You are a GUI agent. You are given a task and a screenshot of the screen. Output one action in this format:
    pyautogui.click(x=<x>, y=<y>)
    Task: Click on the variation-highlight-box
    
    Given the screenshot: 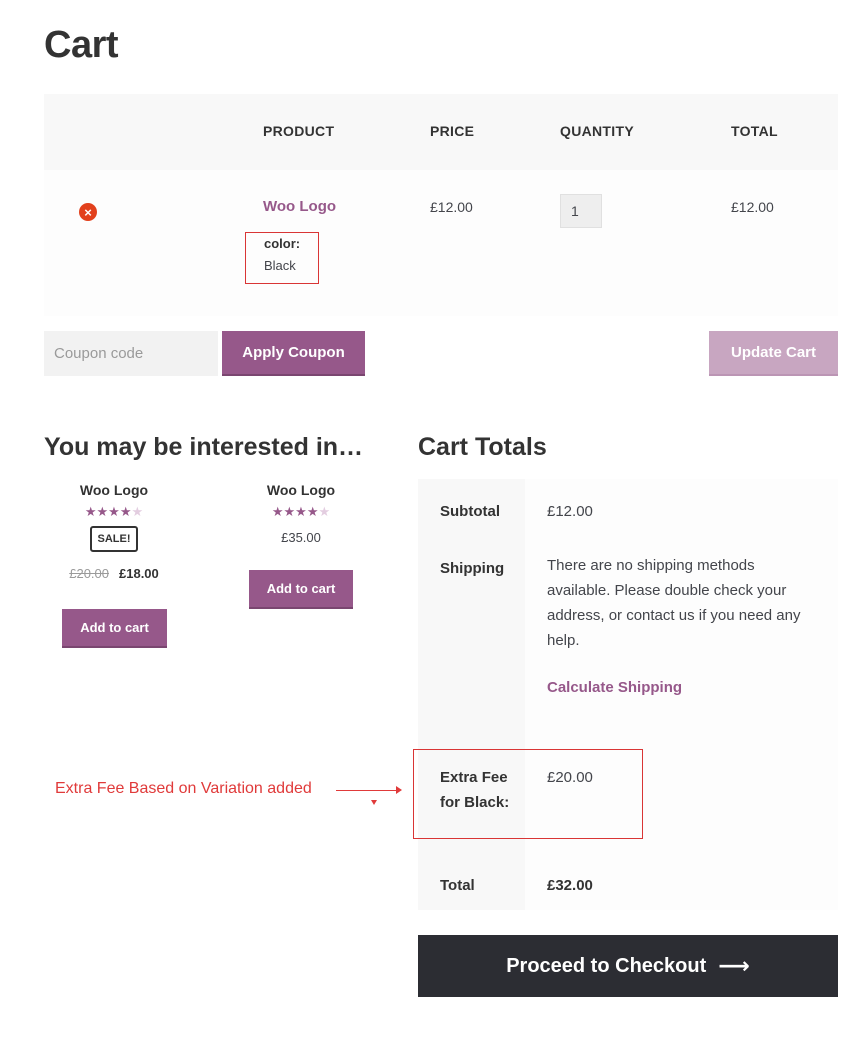 What is the action you would take?
    pyautogui.click(x=282, y=258)
    